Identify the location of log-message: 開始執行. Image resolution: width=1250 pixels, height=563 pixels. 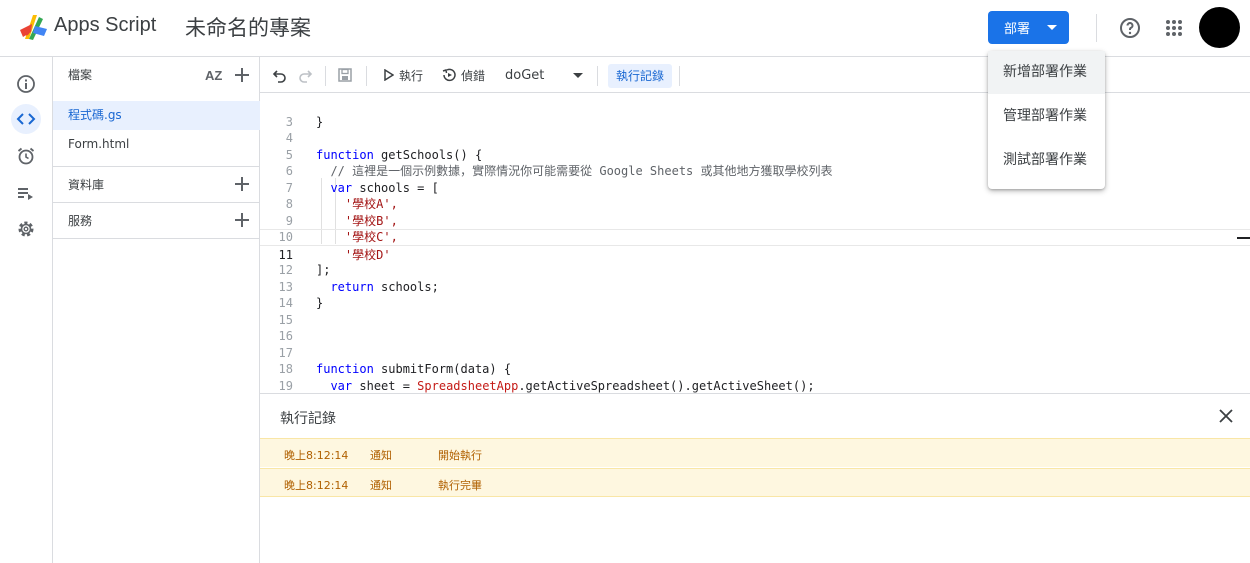
(460, 455).